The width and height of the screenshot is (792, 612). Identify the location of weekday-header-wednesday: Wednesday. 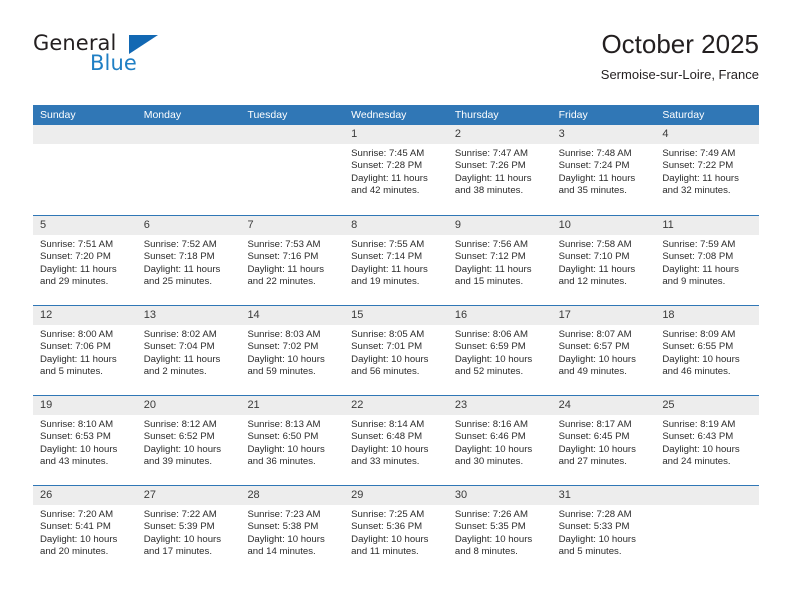
(379, 115).